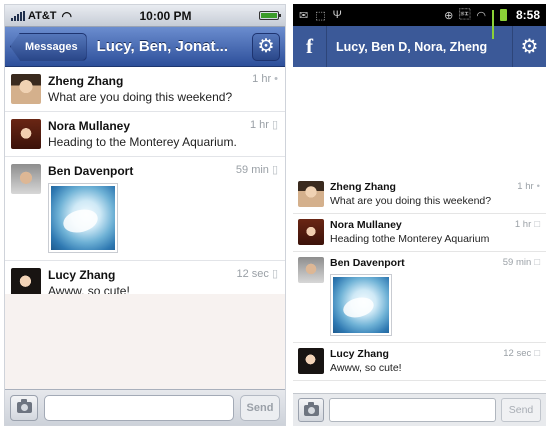 The height and width of the screenshot is (431, 550). Describe the element at coordinates (410, 239) in the screenshot. I see `message-text: Heading tothe Monterey Aquarium` at that location.